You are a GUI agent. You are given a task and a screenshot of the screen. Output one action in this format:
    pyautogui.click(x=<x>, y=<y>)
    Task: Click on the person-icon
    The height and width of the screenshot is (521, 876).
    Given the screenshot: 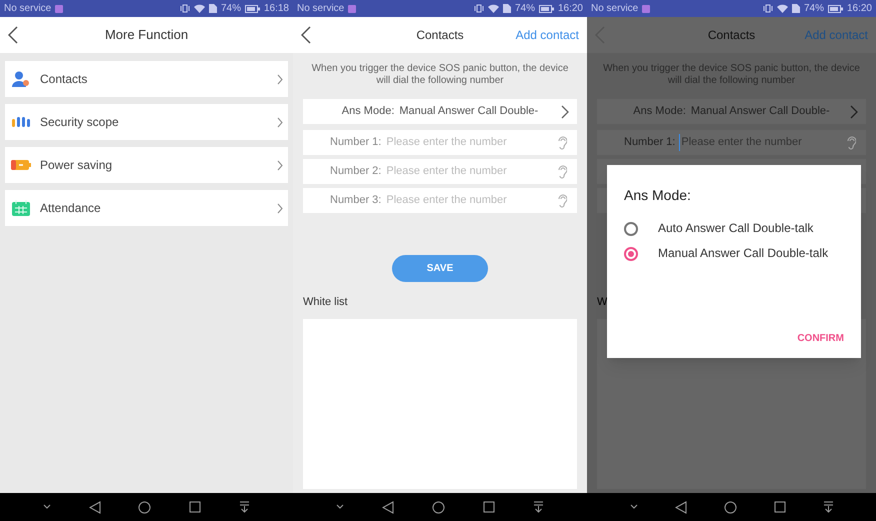 What is the action you would take?
    pyautogui.click(x=21, y=79)
    